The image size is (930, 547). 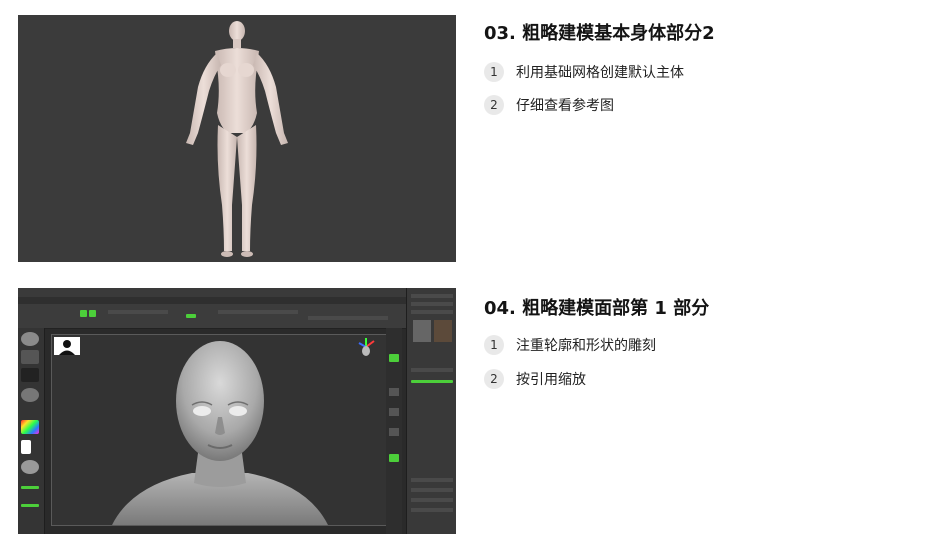 What do you see at coordinates (565, 106) in the screenshot?
I see `step-text: 仔细查看参考图` at bounding box center [565, 106].